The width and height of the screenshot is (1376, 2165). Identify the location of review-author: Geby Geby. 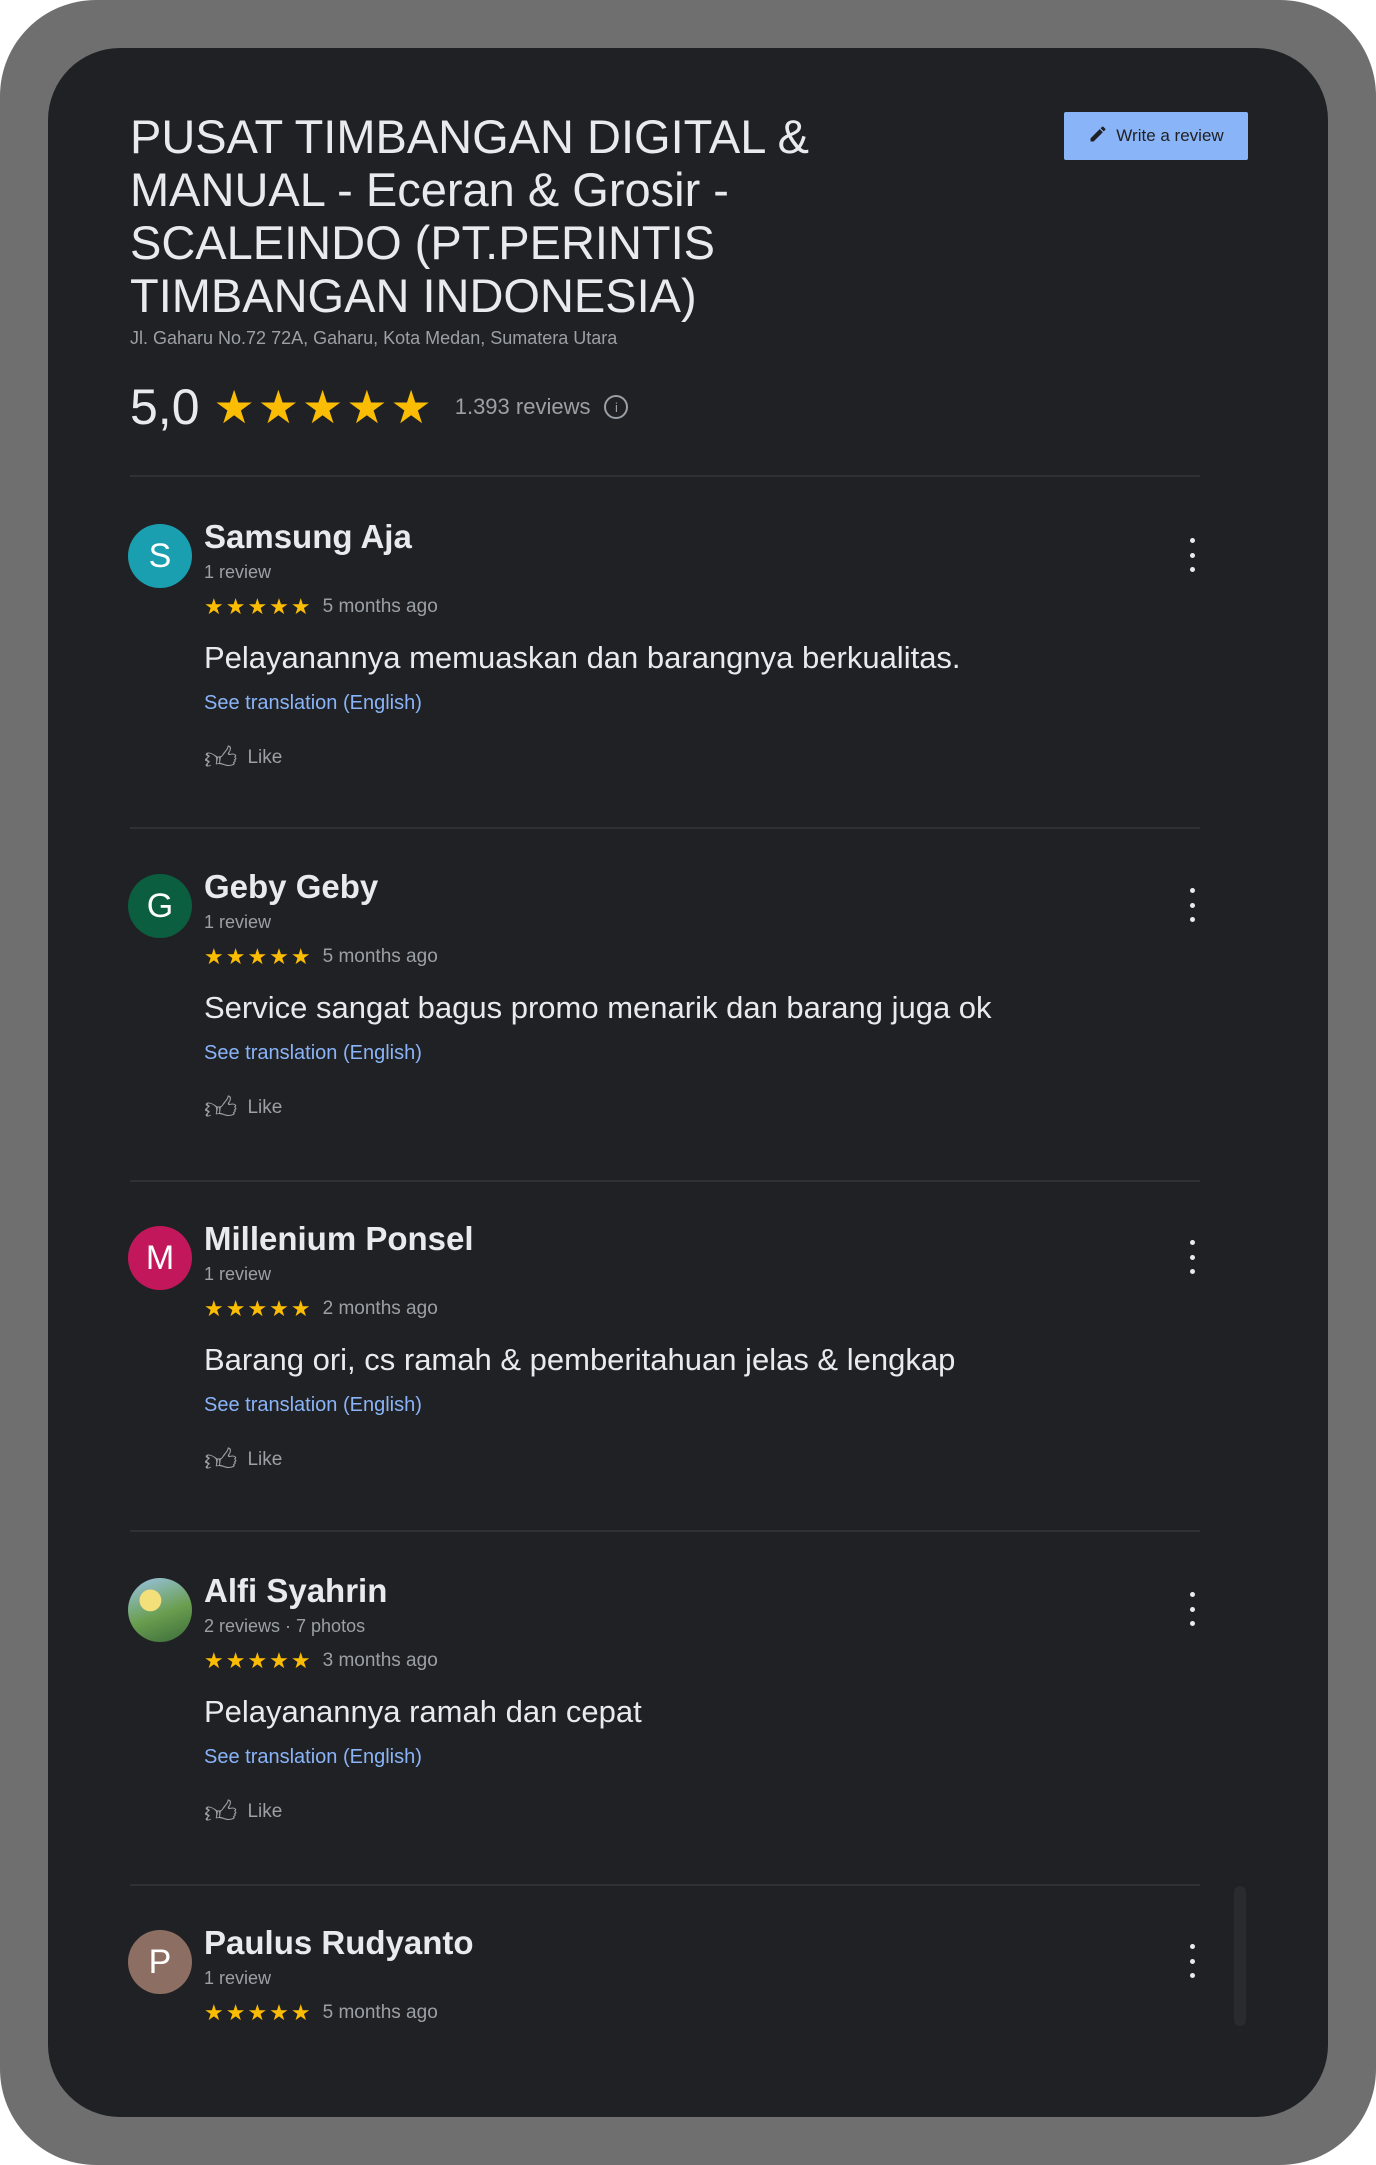
(291, 887).